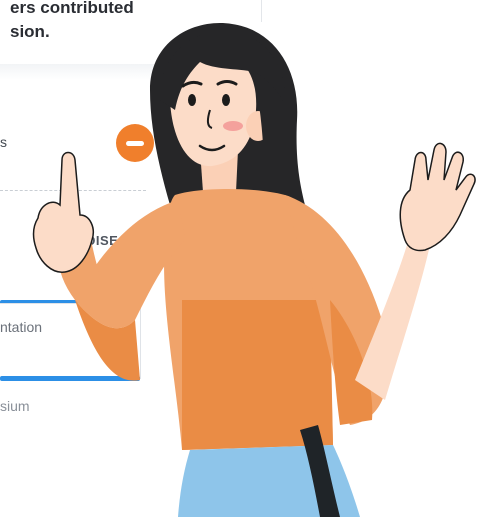 The width and height of the screenshot is (479, 517). What do you see at coordinates (63, 212) in the screenshot?
I see `pointing-hand` at bounding box center [63, 212].